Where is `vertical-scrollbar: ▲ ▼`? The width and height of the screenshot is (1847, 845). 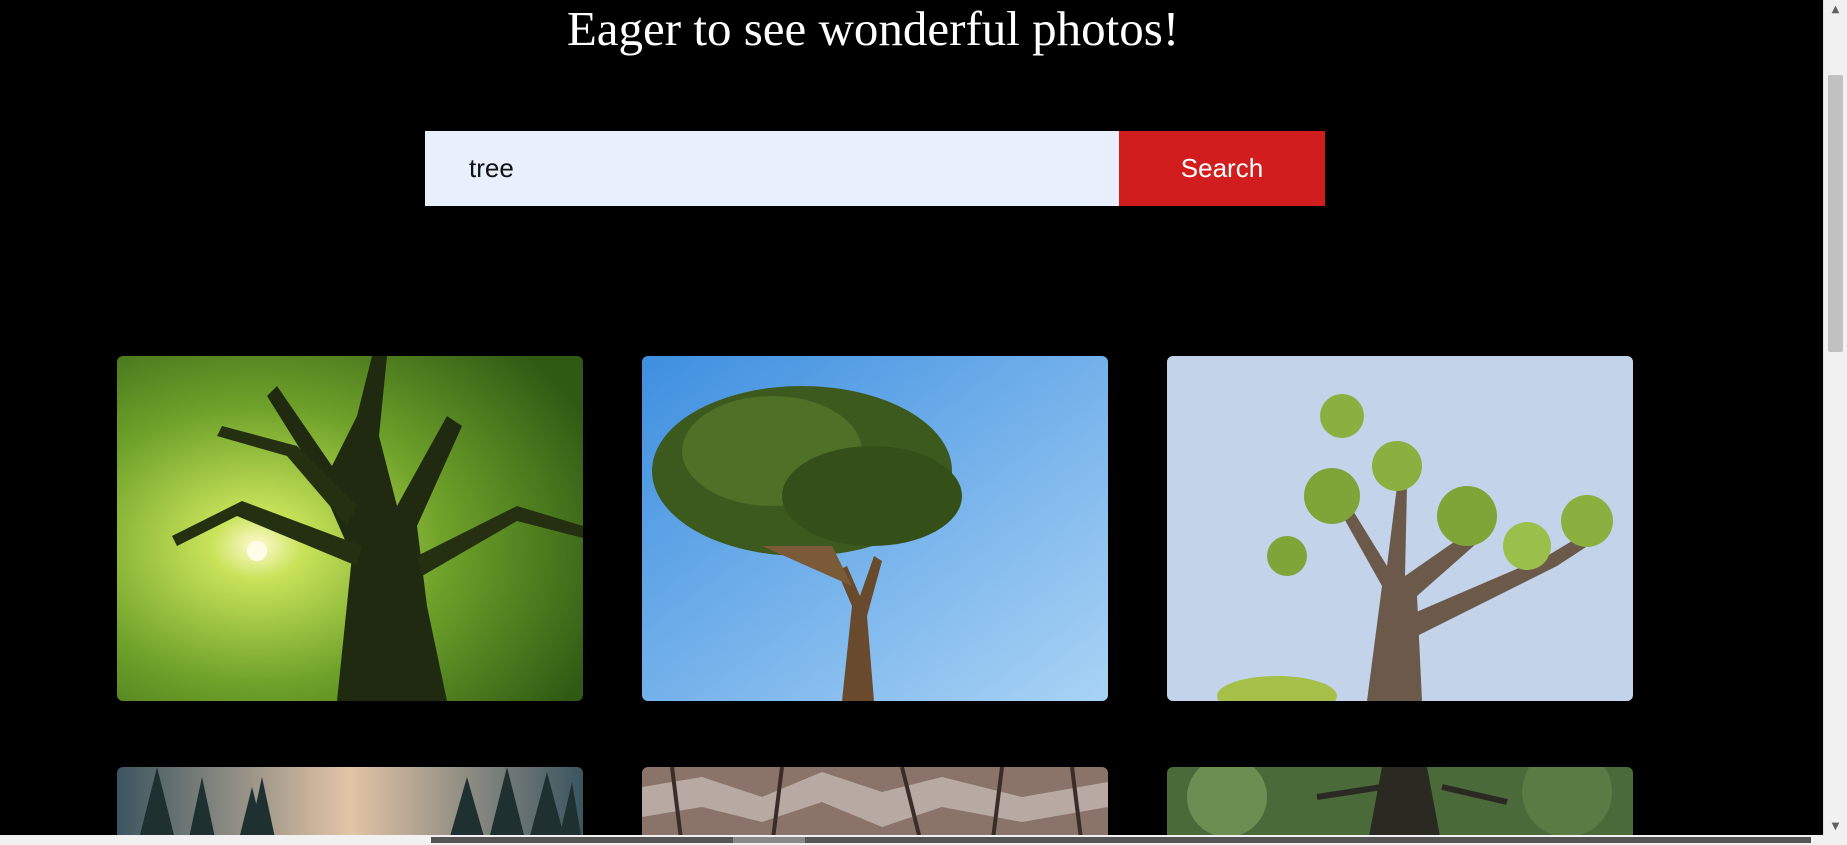
vertical-scrollbar: ▲ ▼ is located at coordinates (1835, 417).